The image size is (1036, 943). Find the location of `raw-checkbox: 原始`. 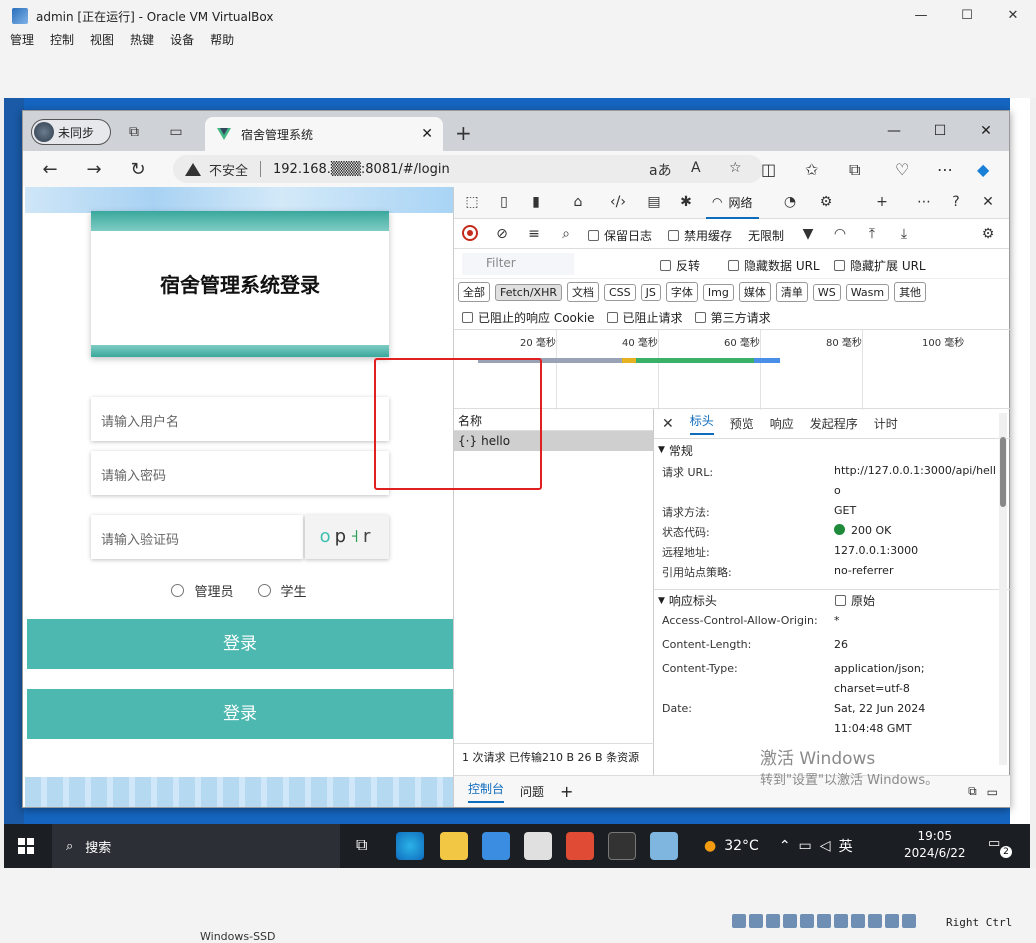

raw-checkbox: 原始 is located at coordinates (854, 600).